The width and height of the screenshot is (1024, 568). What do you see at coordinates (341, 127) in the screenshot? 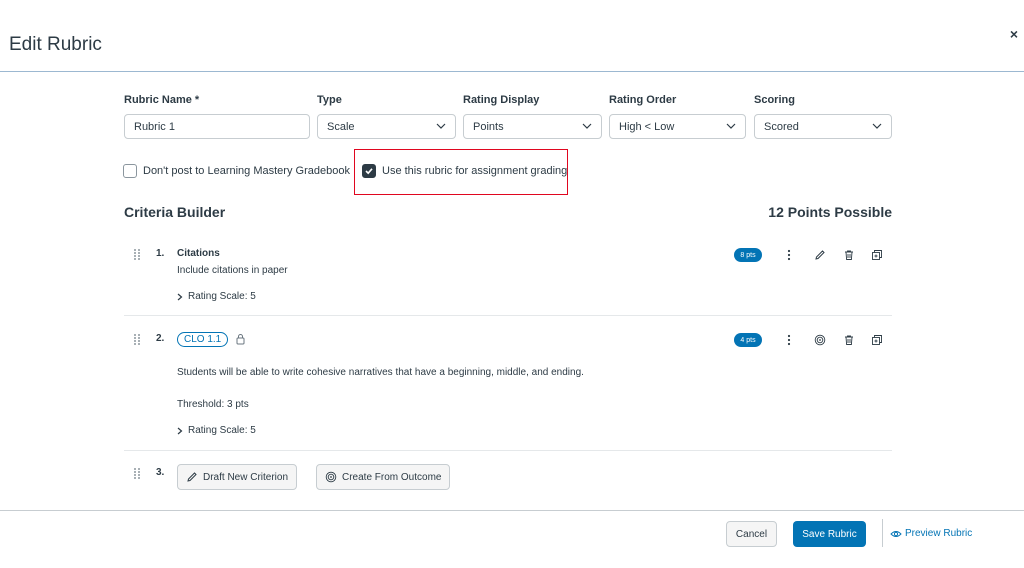
I see `type-value: Scale` at bounding box center [341, 127].